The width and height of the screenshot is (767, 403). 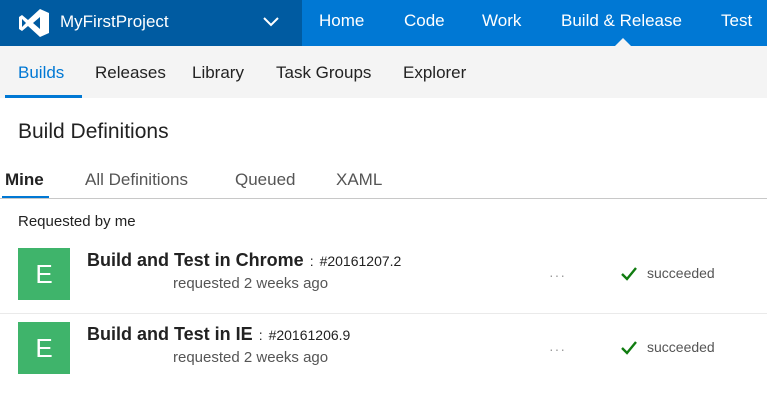 What do you see at coordinates (323, 72) in the screenshot?
I see `subnav-task-groups: Task Groups` at bounding box center [323, 72].